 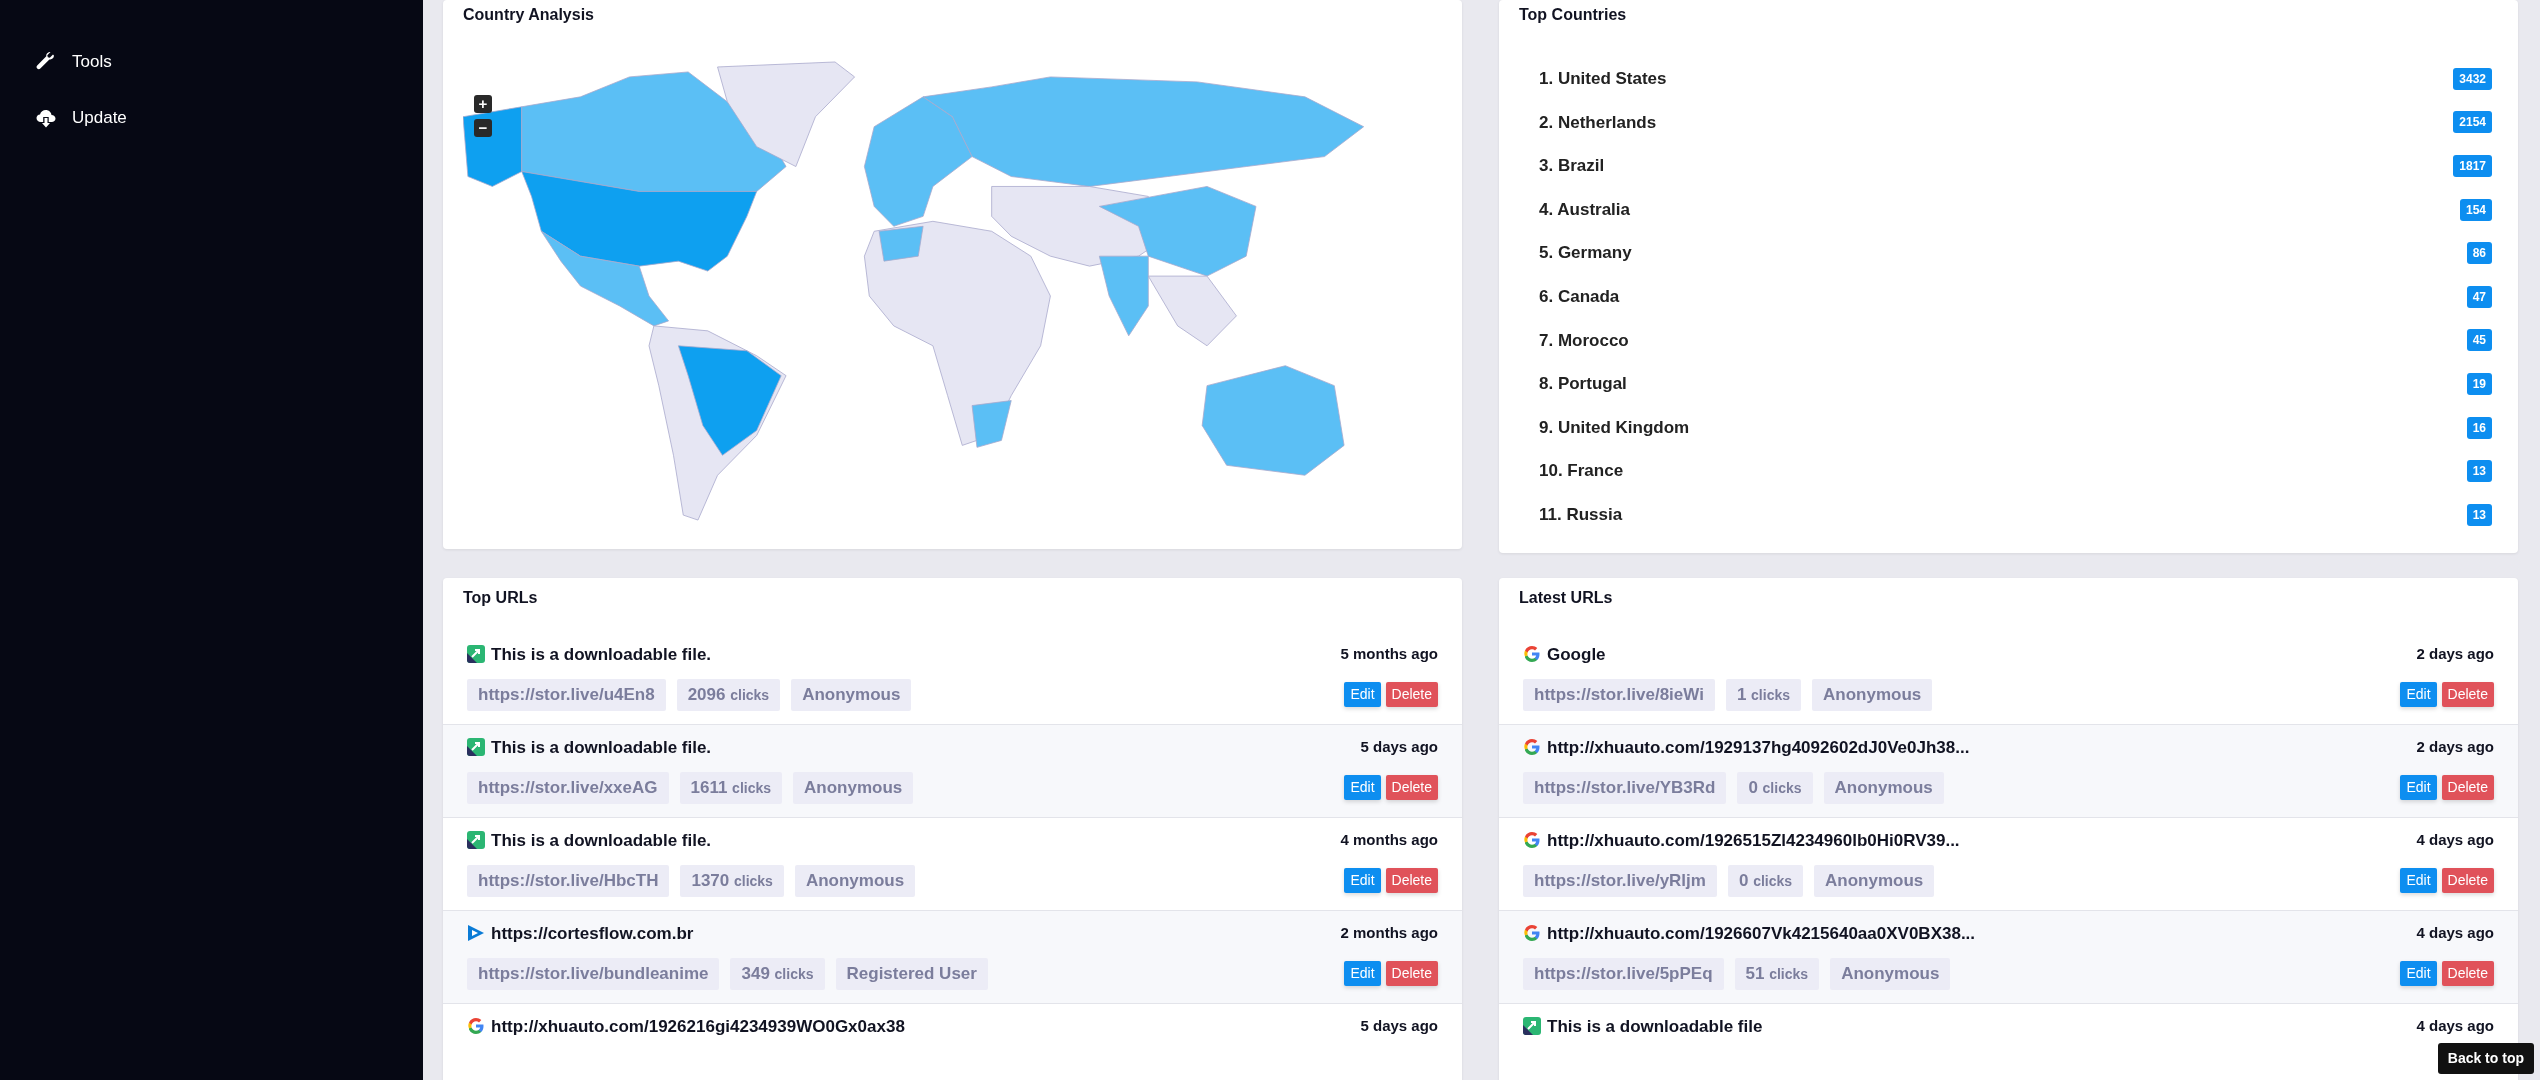 I want to click on count-badge: 16, so click(x=2479, y=427).